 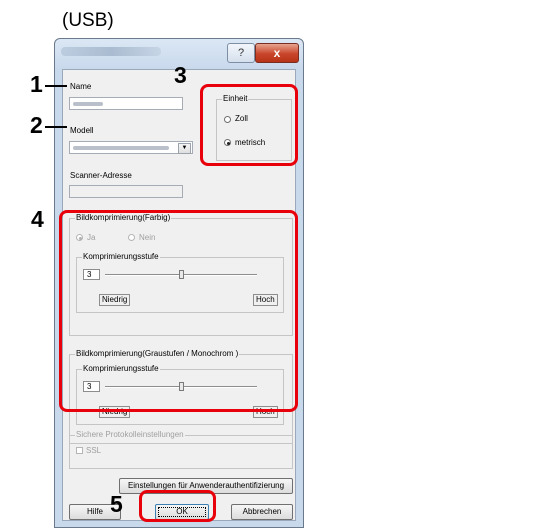 I want to click on callout-3: 3, so click(x=180, y=75).